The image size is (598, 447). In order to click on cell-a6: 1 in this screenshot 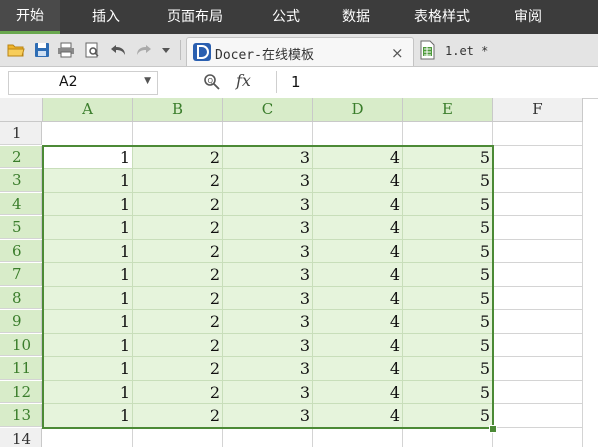, I will do `click(88, 251)`.